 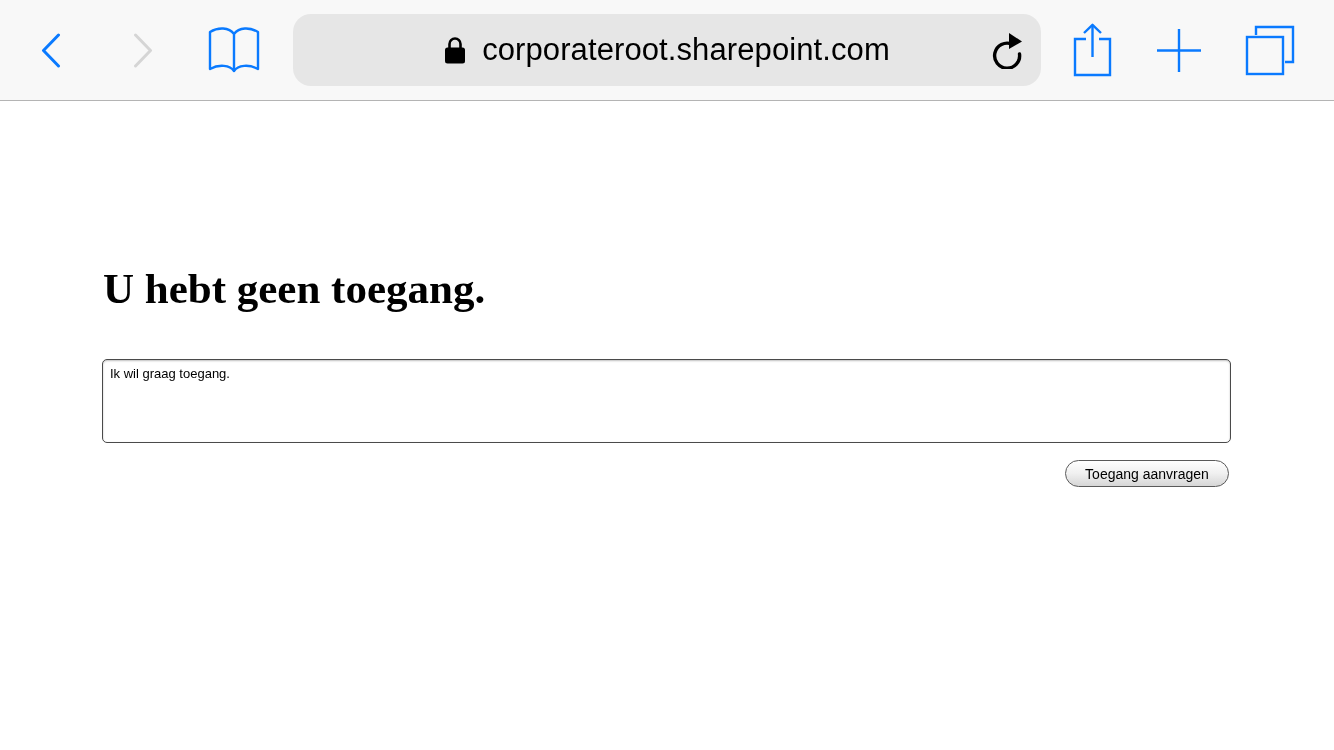 I want to click on back-button, so click(x=51, y=50).